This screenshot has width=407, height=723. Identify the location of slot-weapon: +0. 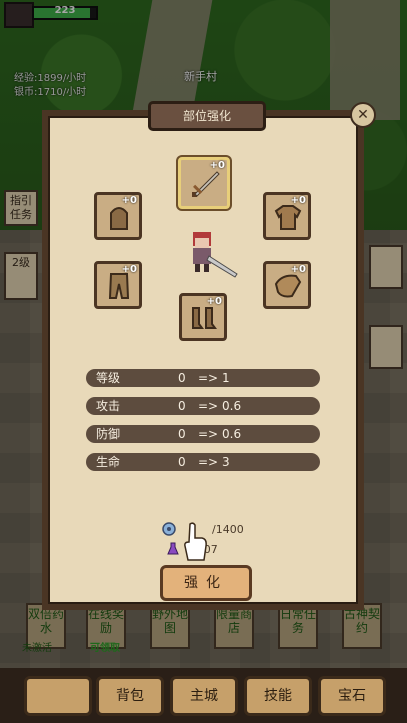
(204, 183).